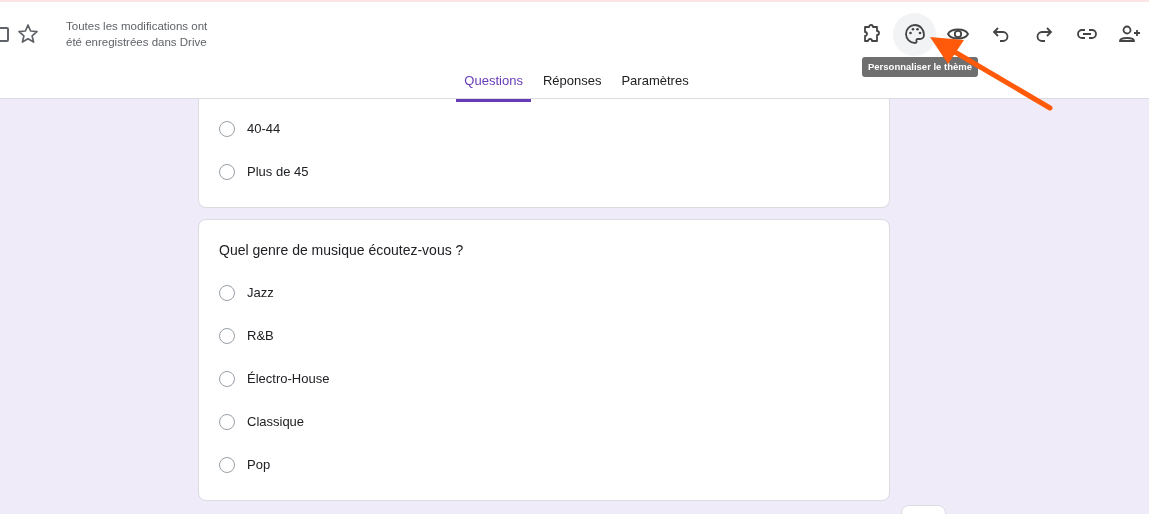 This screenshot has height=514, width=1149. Describe the element at coordinates (276, 421) in the screenshot. I see `option-label: Classique` at that location.